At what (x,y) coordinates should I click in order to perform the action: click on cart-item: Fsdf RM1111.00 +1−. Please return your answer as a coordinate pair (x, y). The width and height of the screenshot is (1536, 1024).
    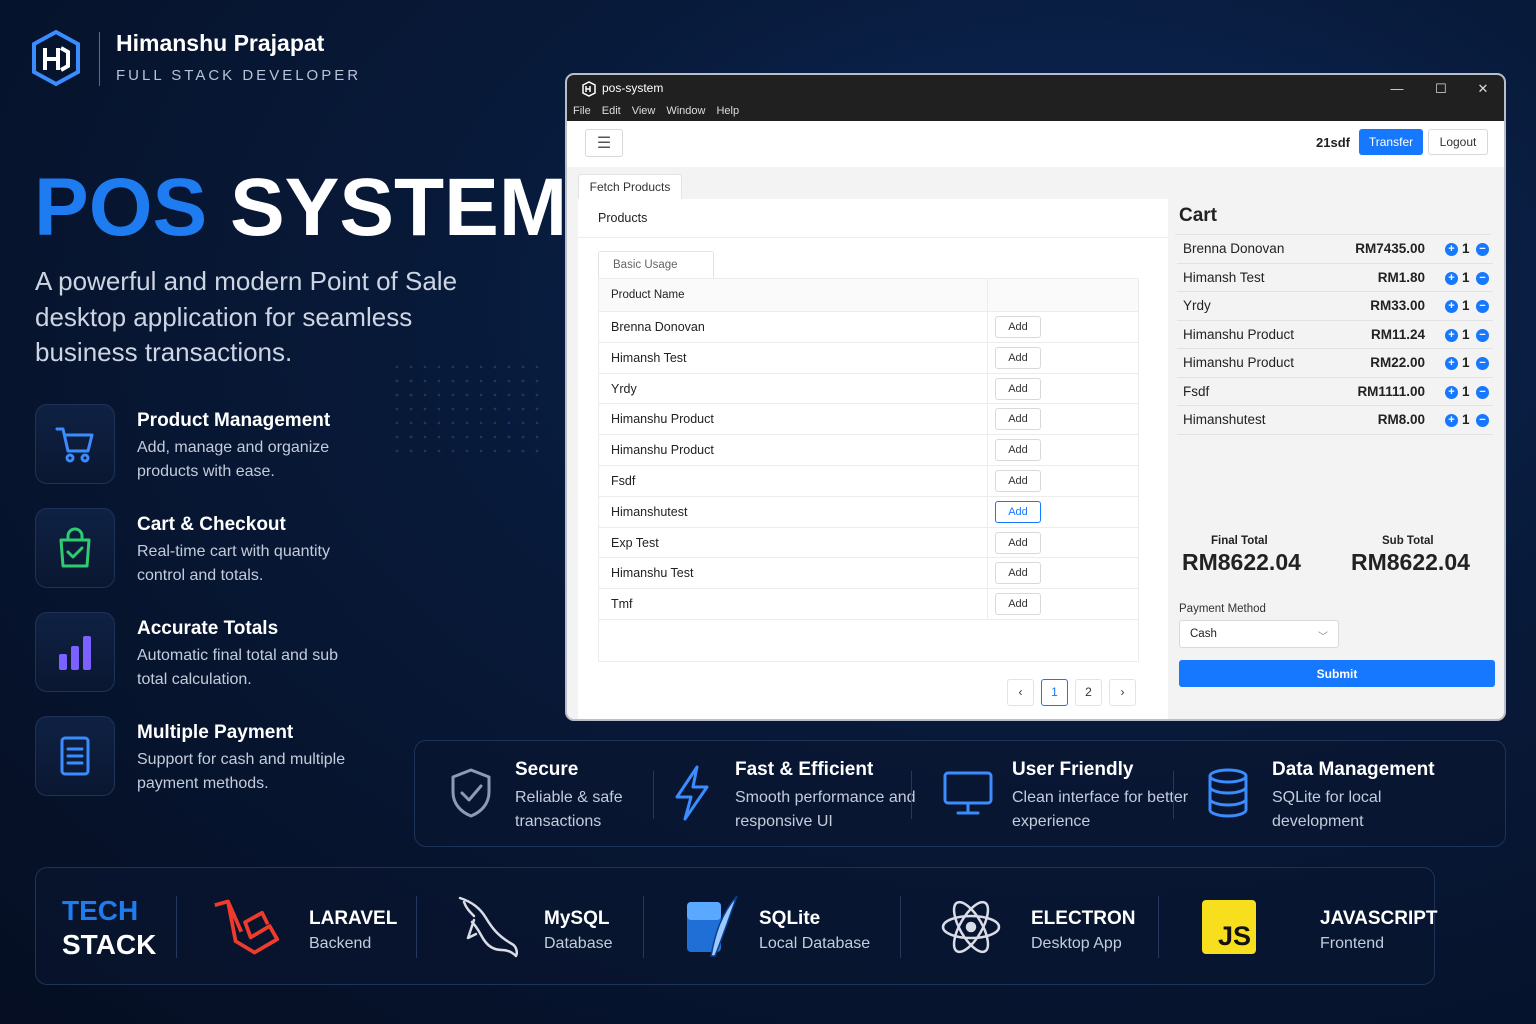
    Looking at the image, I should click on (1335, 392).